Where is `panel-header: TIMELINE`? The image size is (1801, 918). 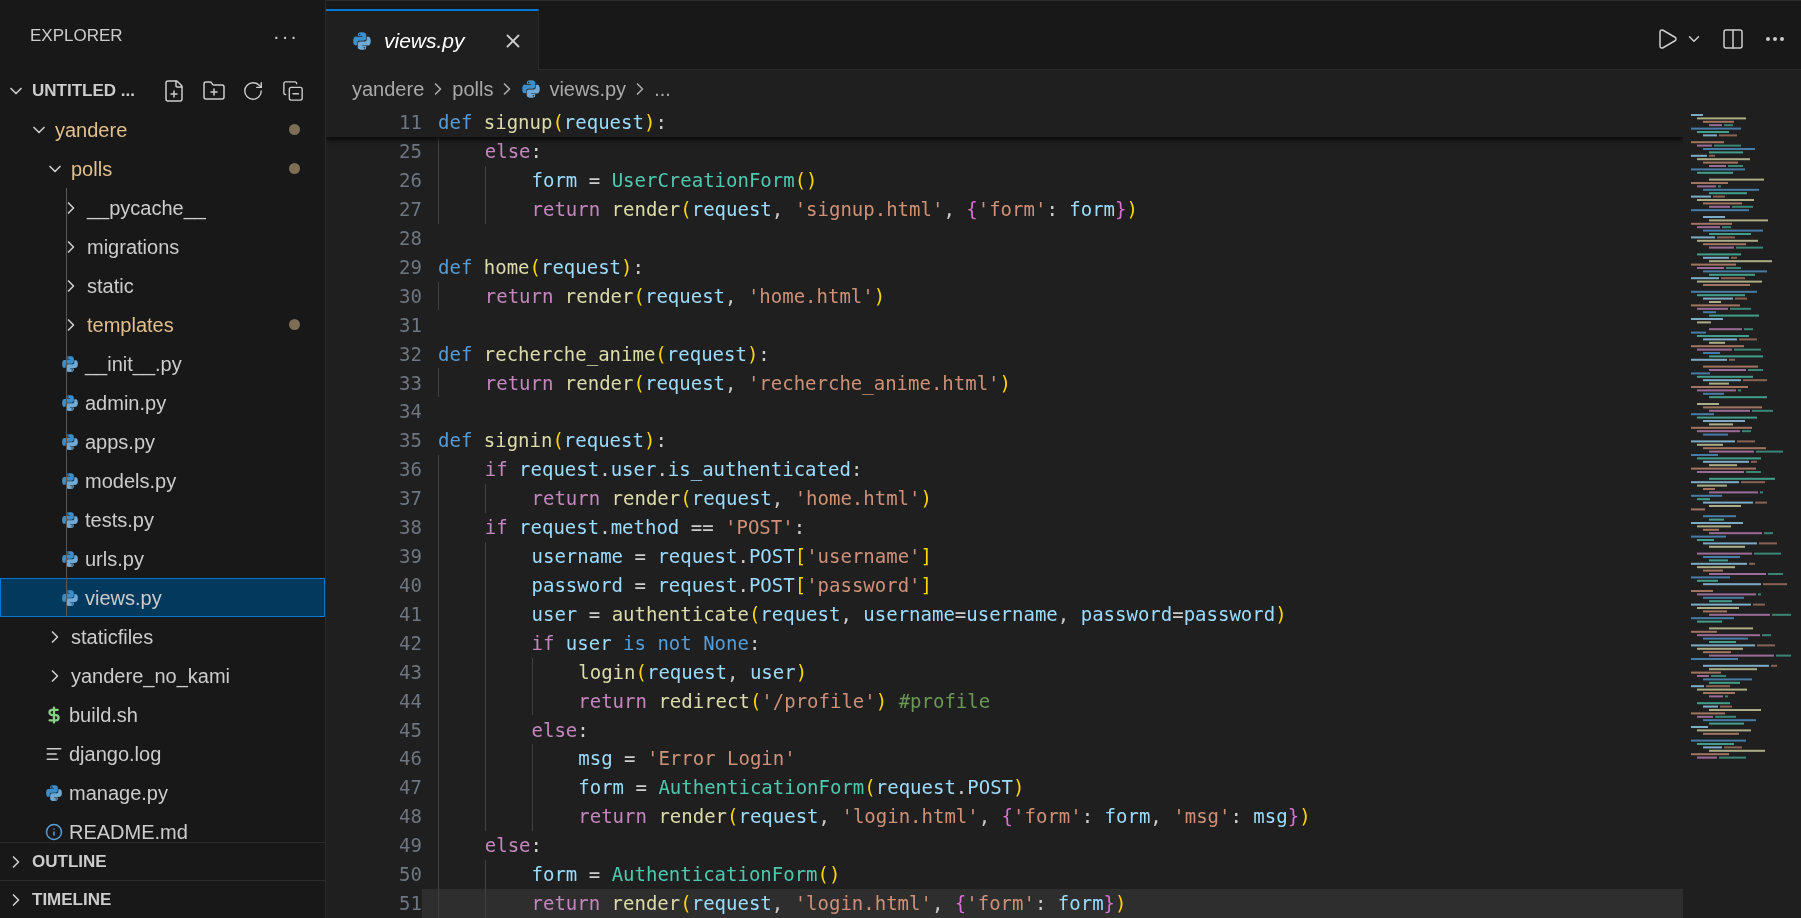 panel-header: TIMELINE is located at coordinates (162, 899).